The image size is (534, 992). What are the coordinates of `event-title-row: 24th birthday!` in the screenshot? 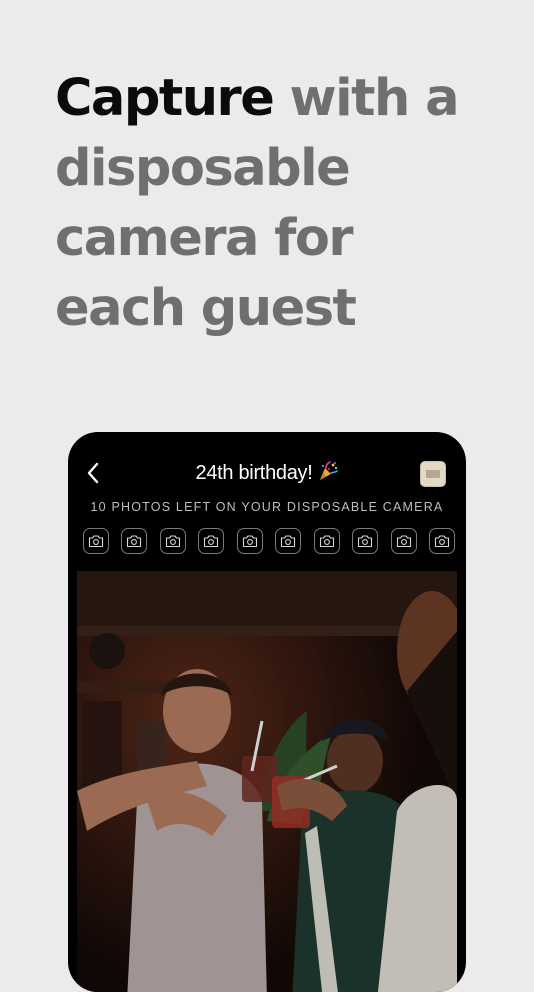 It's located at (267, 473).